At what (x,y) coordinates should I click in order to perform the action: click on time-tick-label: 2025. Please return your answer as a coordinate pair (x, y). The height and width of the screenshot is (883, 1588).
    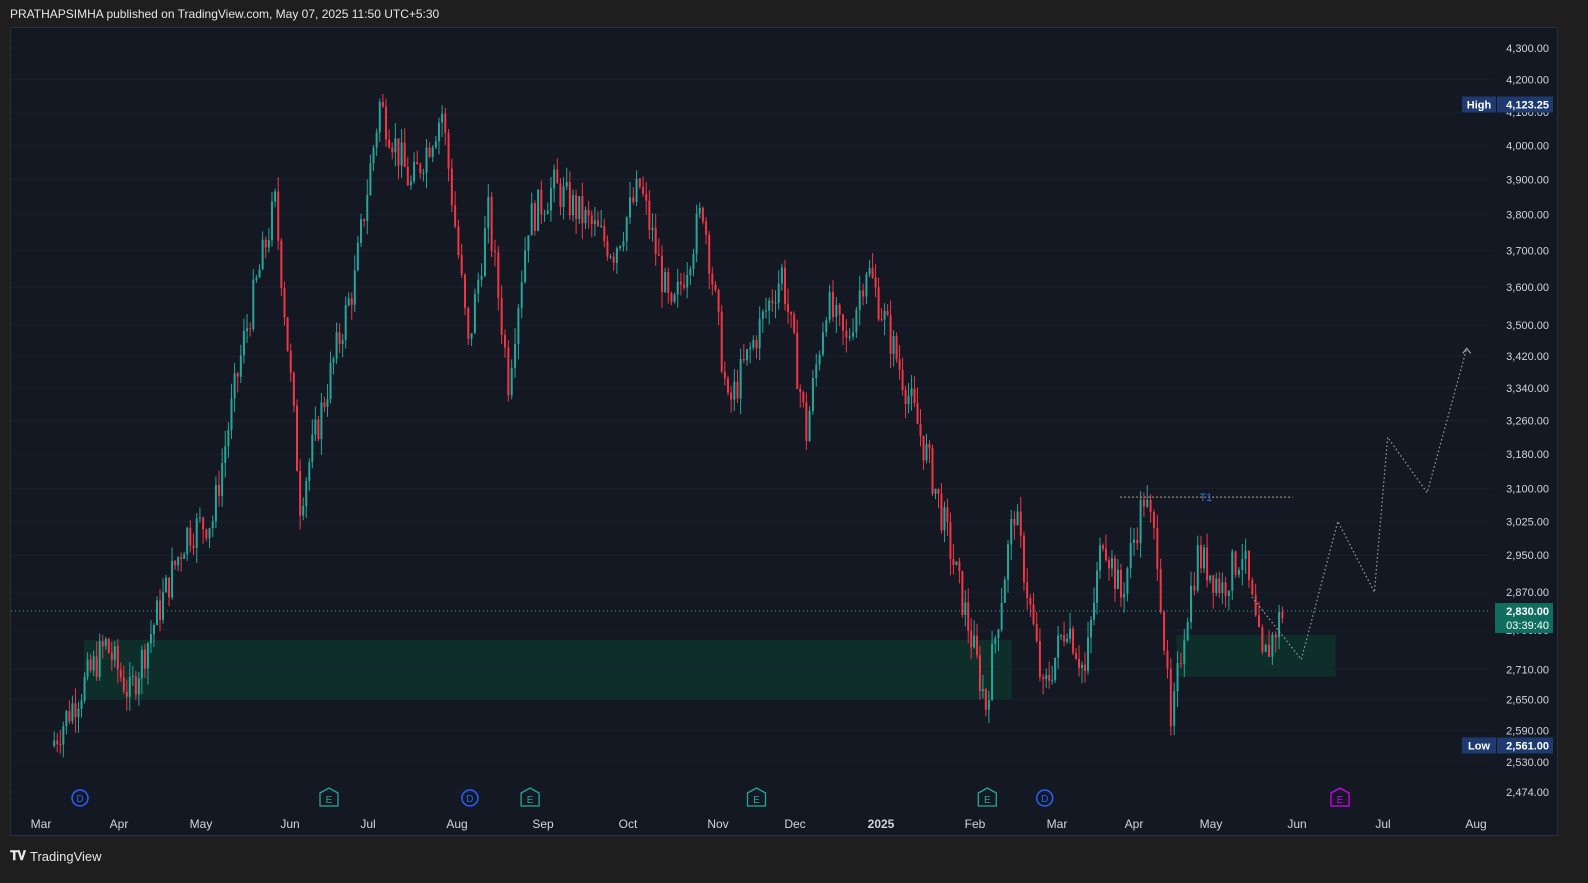
    Looking at the image, I should click on (881, 824).